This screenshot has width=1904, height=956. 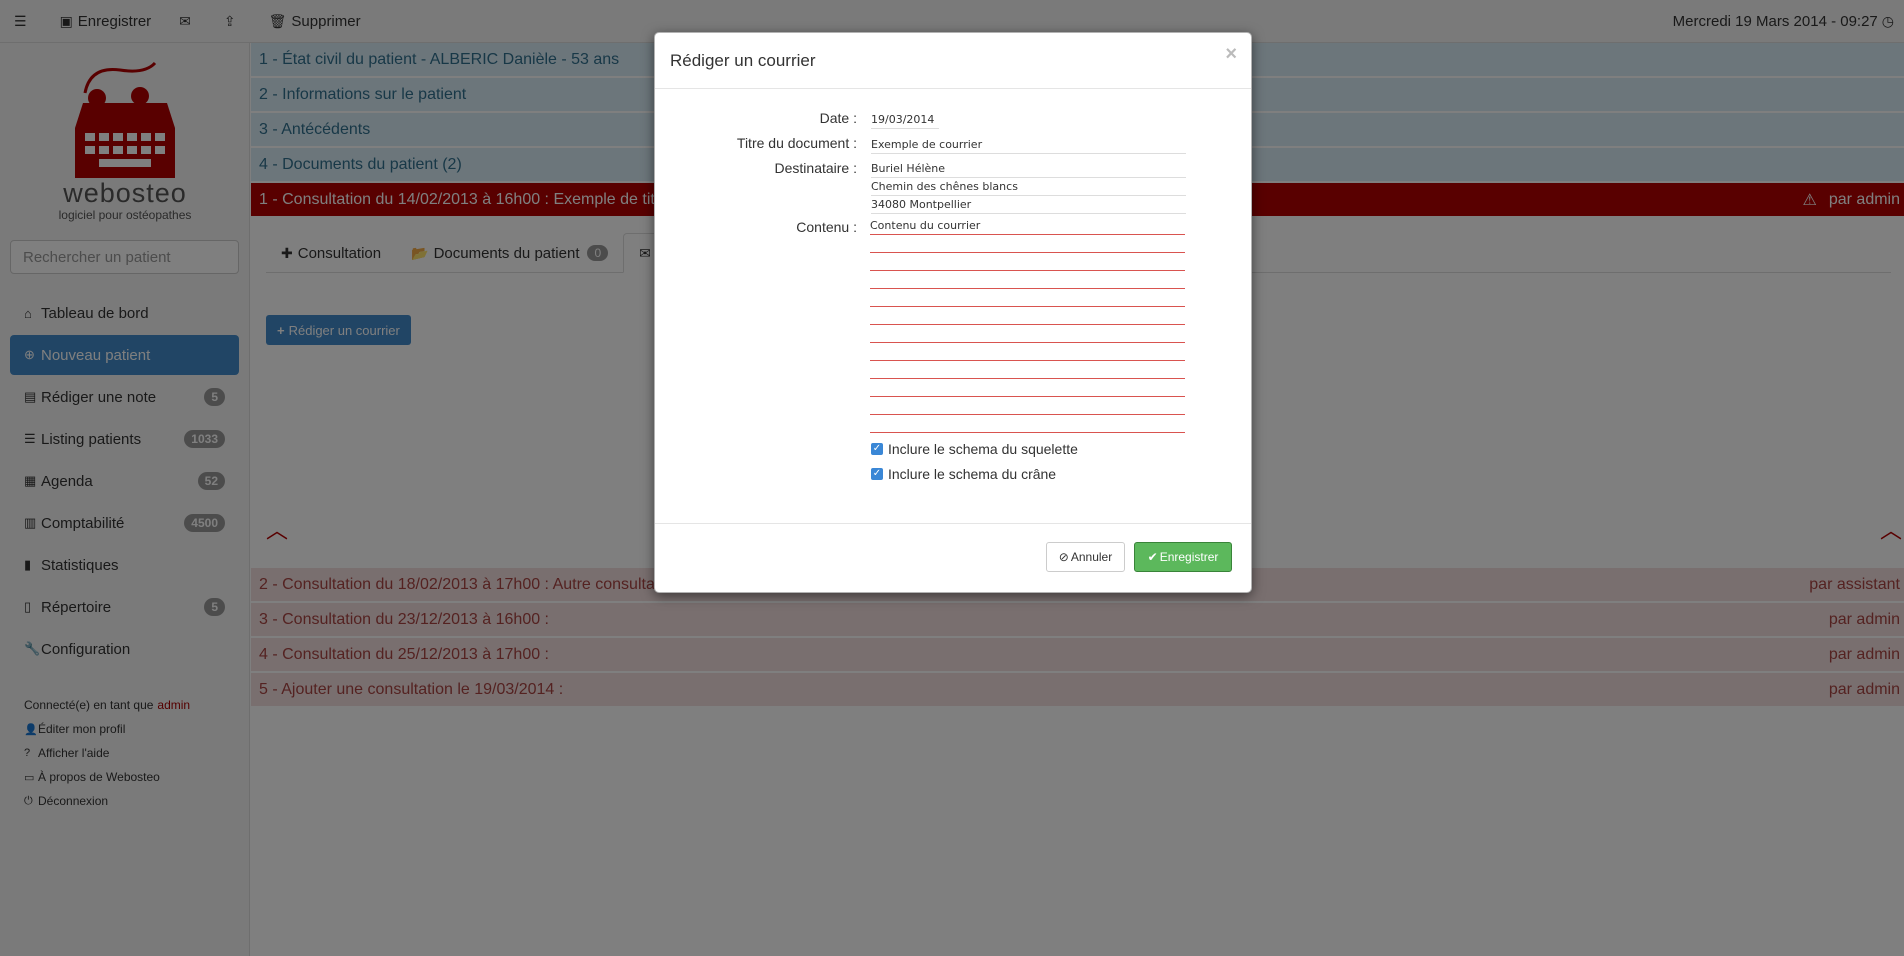 What do you see at coordinates (1063, 557) in the screenshot?
I see `ban-icon: ⊘` at bounding box center [1063, 557].